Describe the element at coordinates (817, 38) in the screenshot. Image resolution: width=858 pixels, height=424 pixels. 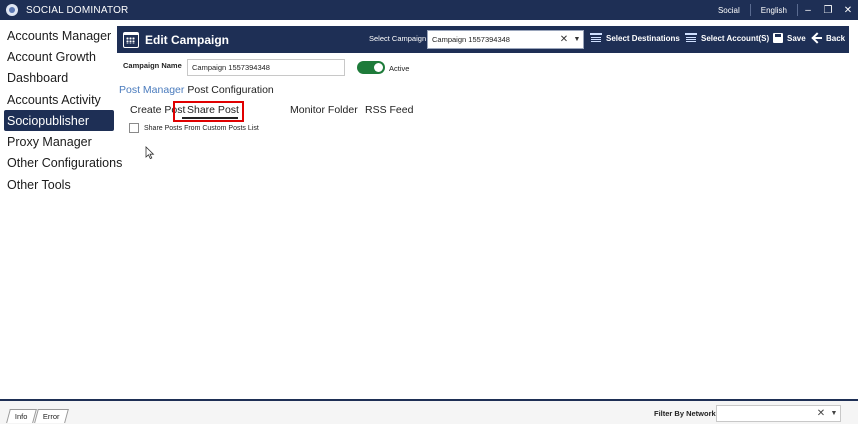
I see `arrow-left-icon` at that location.